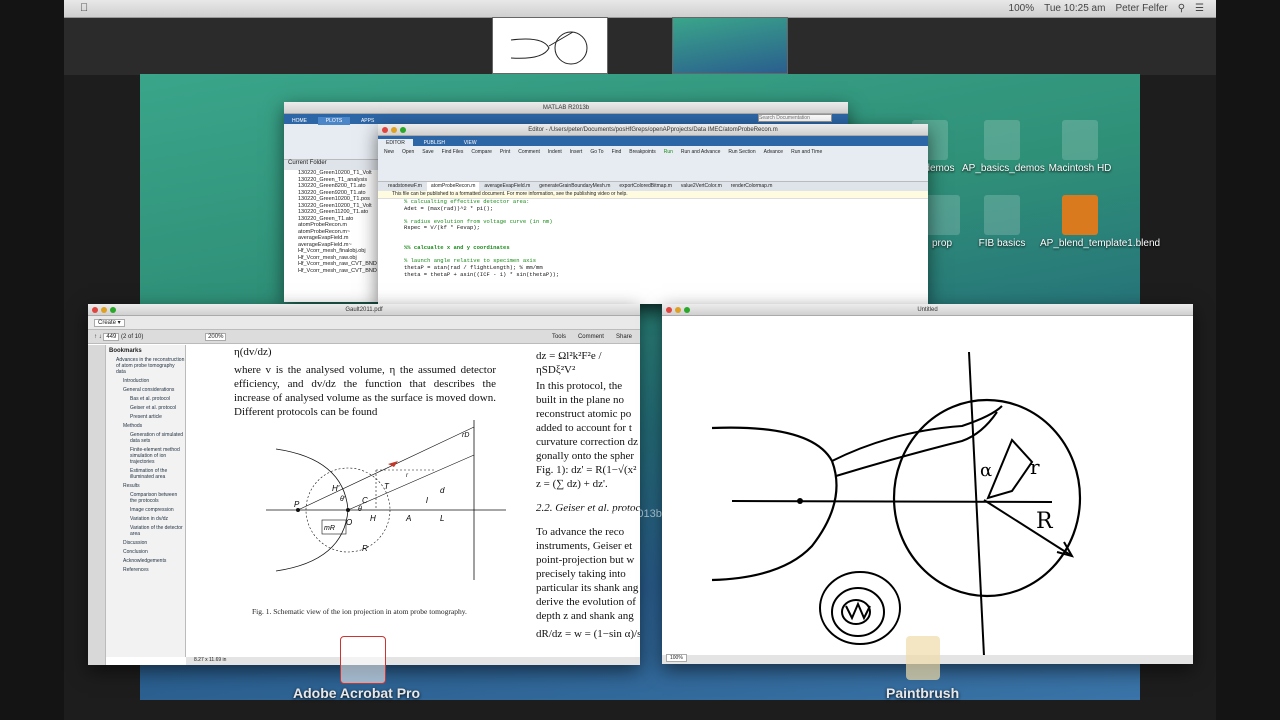 This screenshot has width=1280, height=720. What do you see at coordinates (299, 121) in the screenshot?
I see `tab-home: HOME` at bounding box center [299, 121].